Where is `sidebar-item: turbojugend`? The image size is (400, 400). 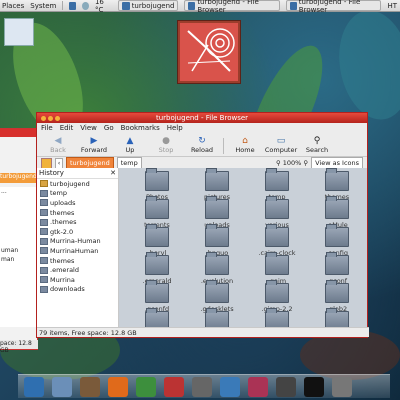 sidebar-item: turbojugend is located at coordinates (77, 184).